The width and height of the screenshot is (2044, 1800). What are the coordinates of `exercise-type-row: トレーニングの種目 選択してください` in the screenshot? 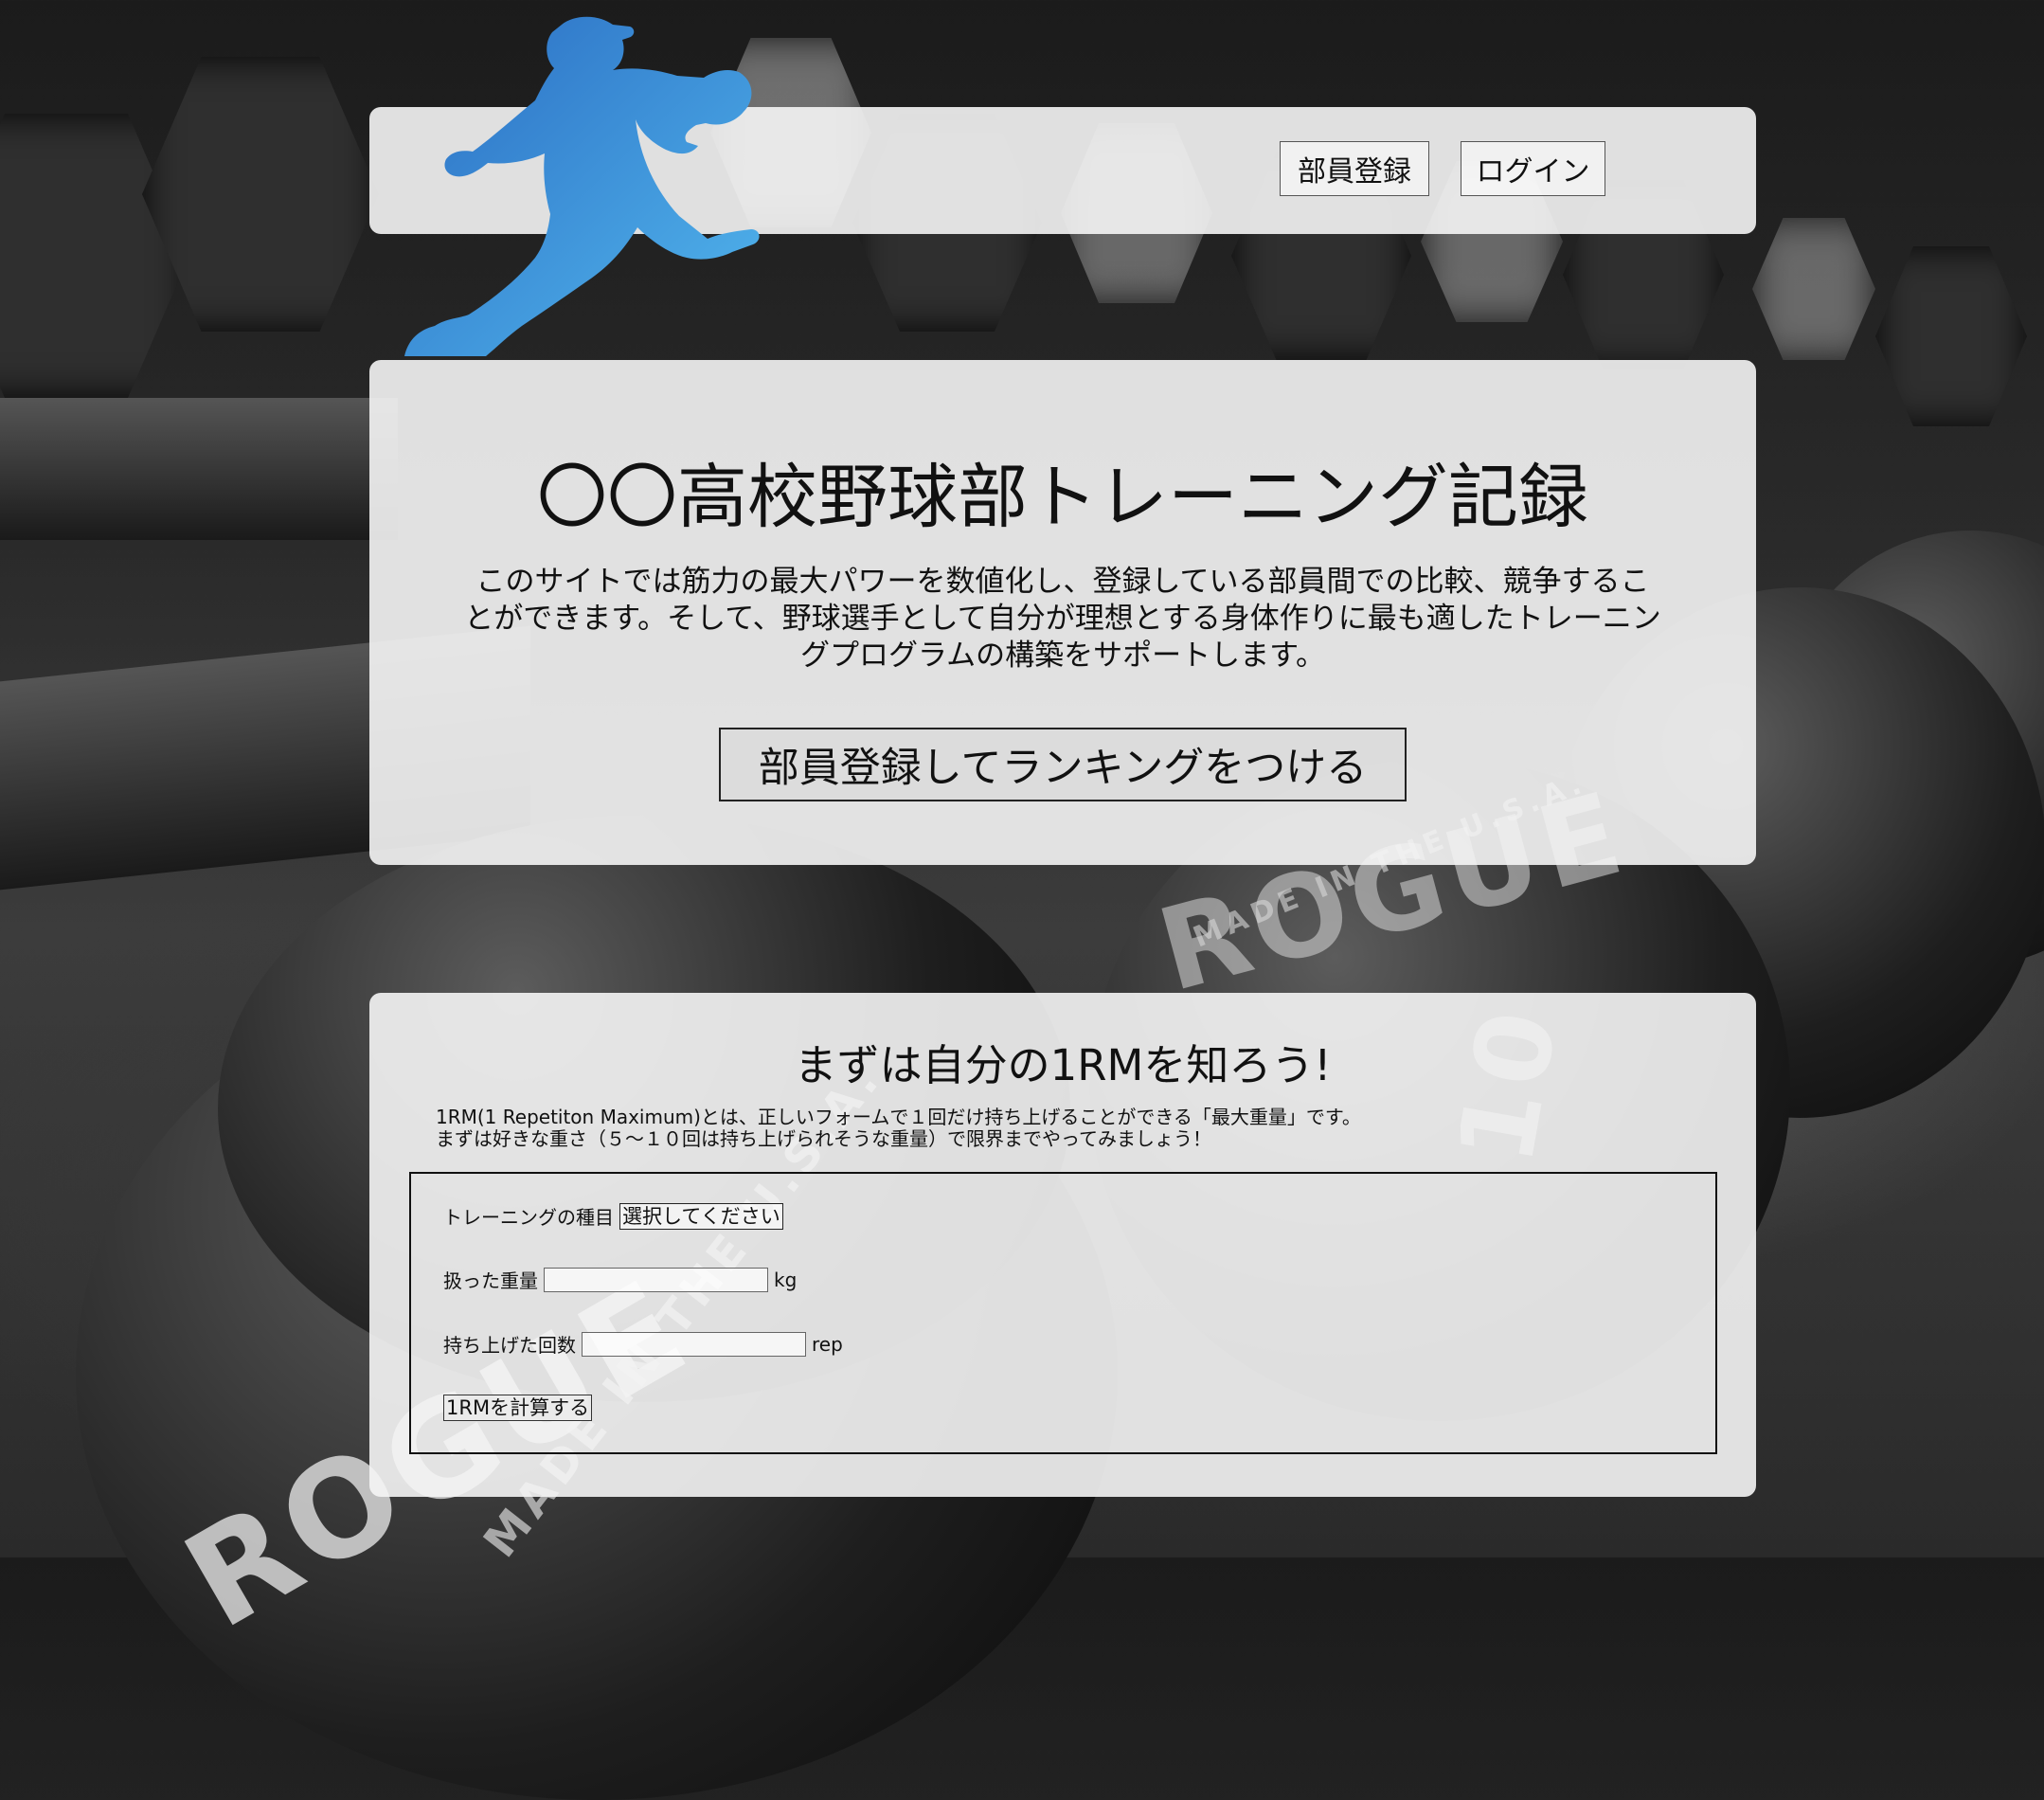 It's located at (613, 1216).